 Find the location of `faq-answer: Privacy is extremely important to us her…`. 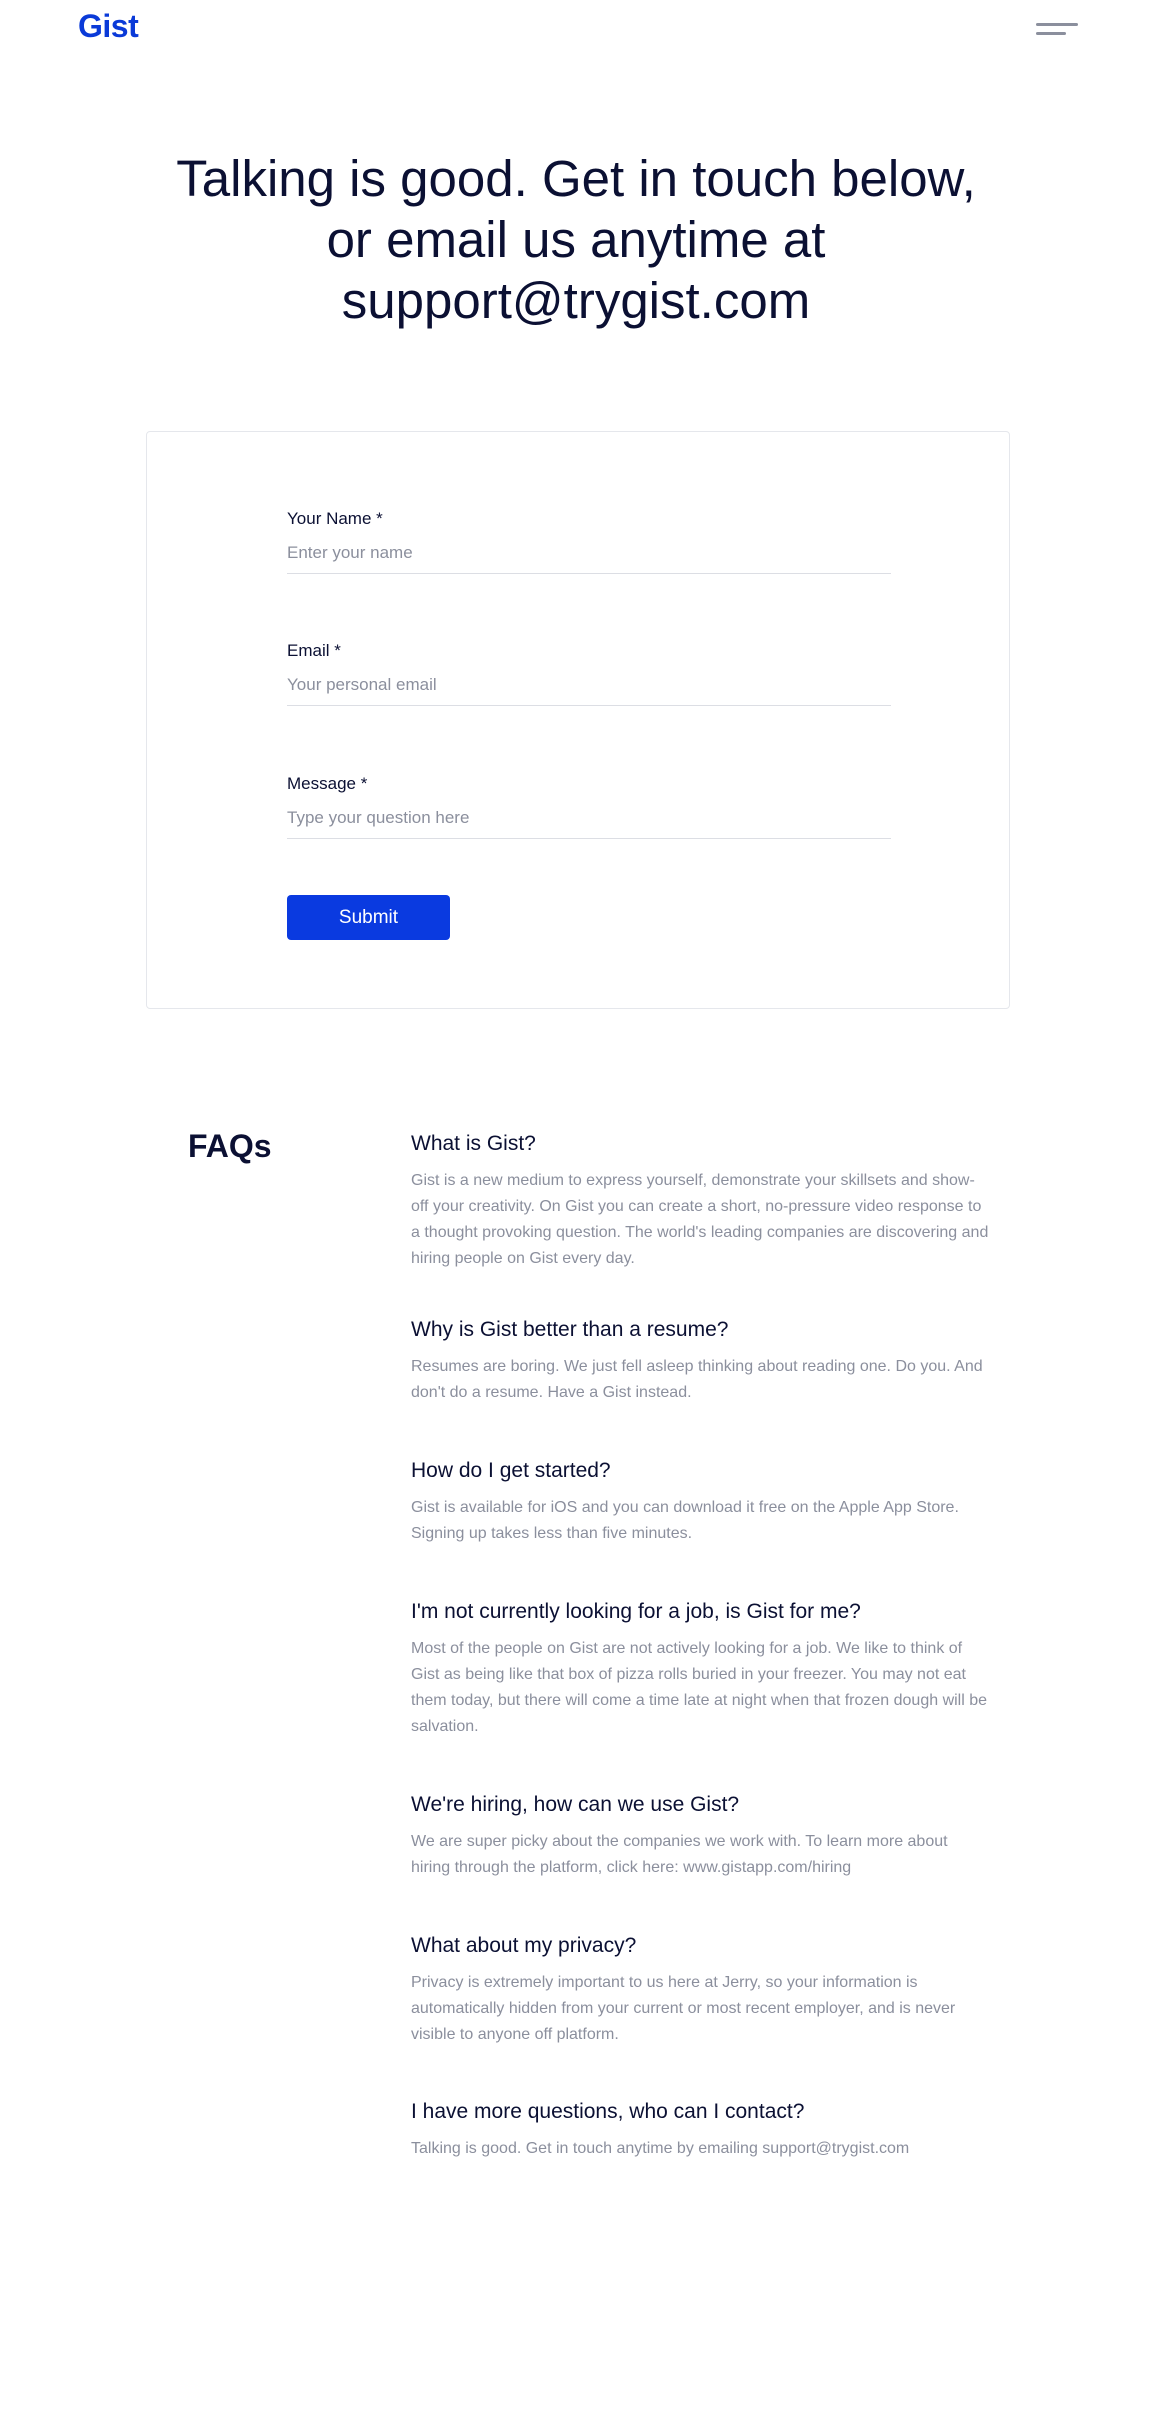

faq-answer: Privacy is extremely important to us her… is located at coordinates (683, 2008).